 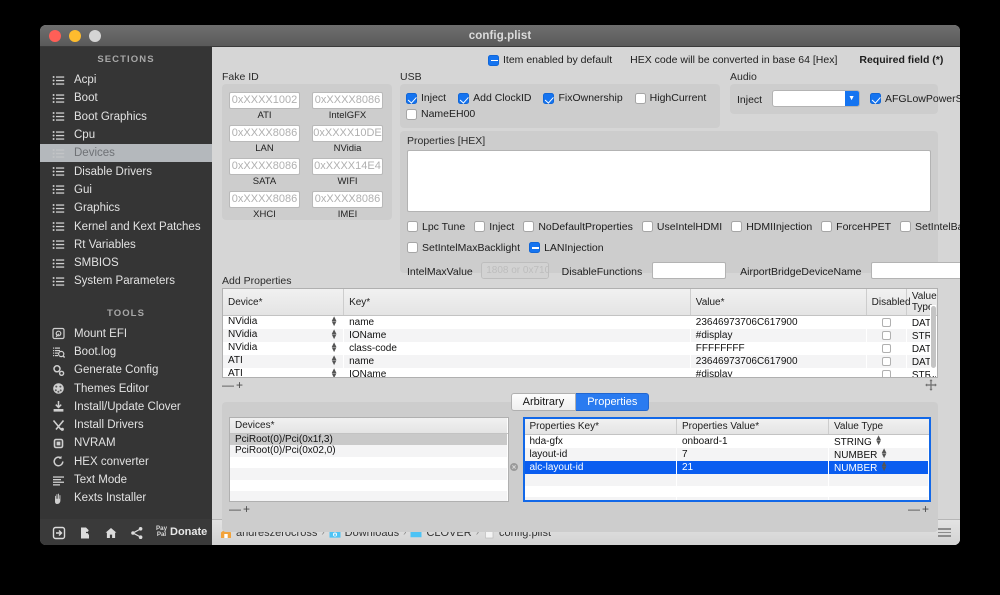 I want to click on login-icon, so click(x=59, y=532).